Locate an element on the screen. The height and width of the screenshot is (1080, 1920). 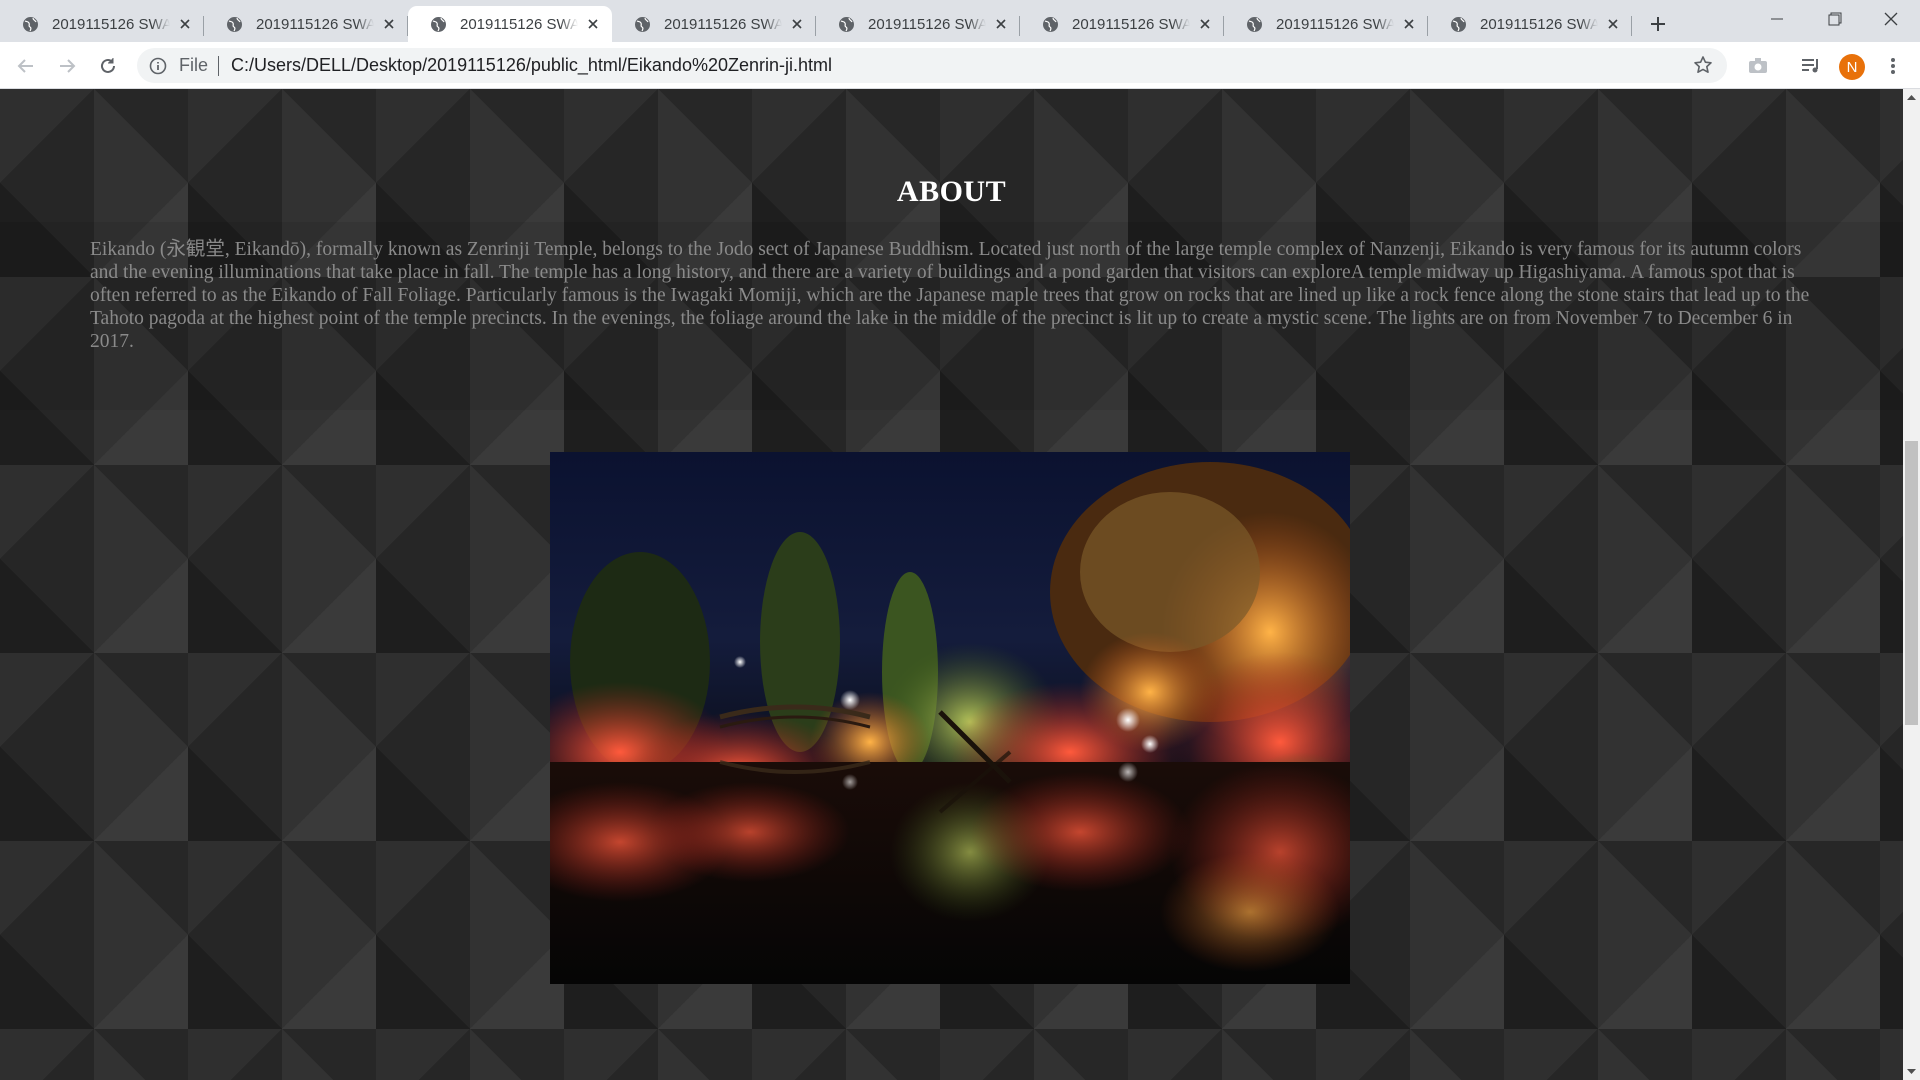
forward-button is located at coordinates (67, 66).